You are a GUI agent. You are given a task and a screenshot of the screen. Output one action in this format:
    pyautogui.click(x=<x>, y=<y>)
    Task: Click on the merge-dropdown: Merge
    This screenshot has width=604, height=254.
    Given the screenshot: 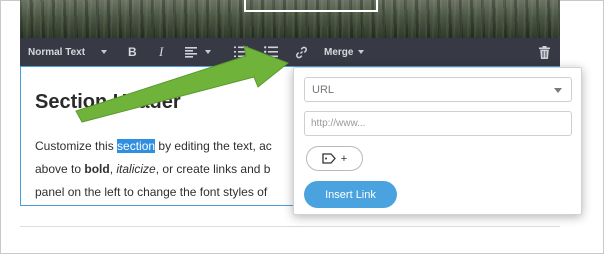 What is the action you would take?
    pyautogui.click(x=344, y=52)
    